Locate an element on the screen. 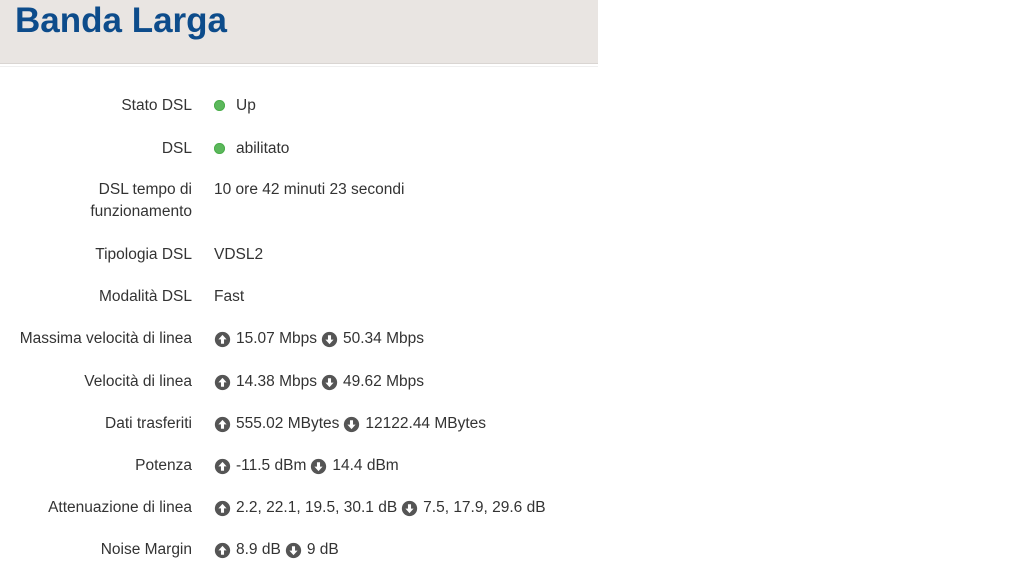 This screenshot has width=1024, height=584. row-label: Tipologia DSL is located at coordinates (143, 254).